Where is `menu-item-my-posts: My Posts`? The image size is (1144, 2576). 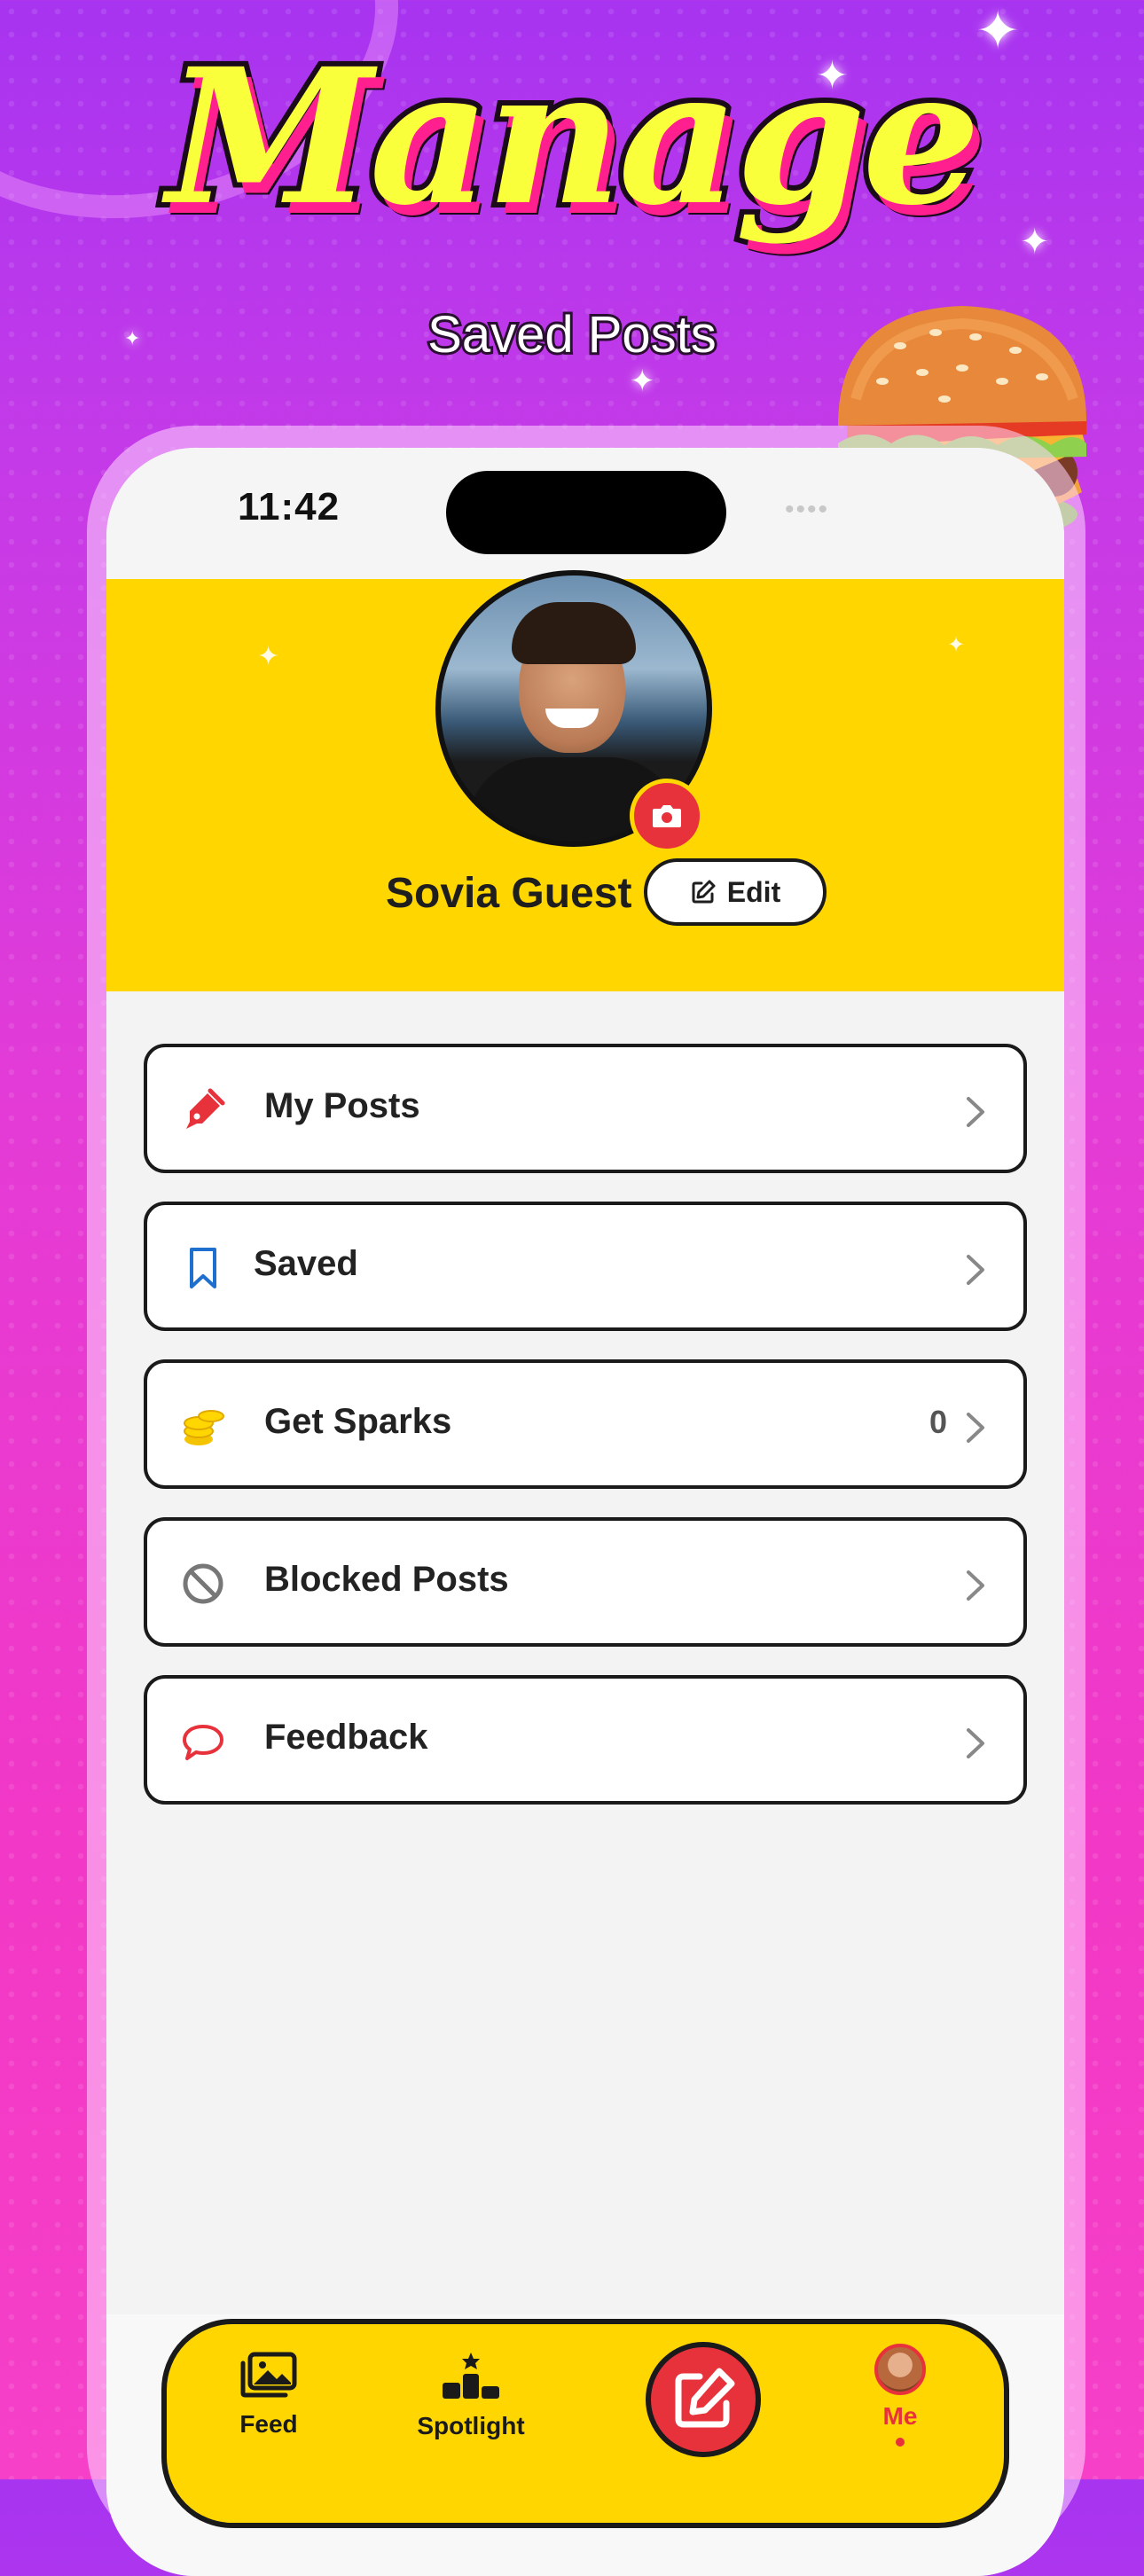 menu-item-my-posts: My Posts is located at coordinates (586, 1108).